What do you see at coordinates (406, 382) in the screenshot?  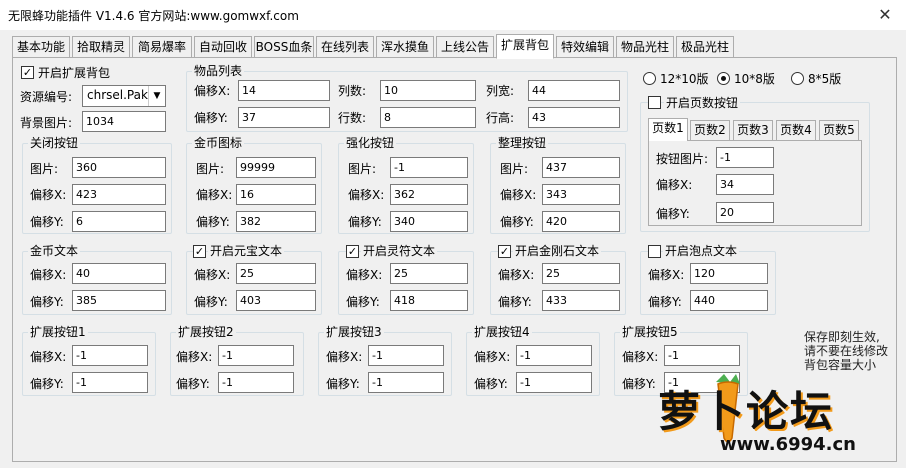 I see `ext3-offy-input` at bounding box center [406, 382].